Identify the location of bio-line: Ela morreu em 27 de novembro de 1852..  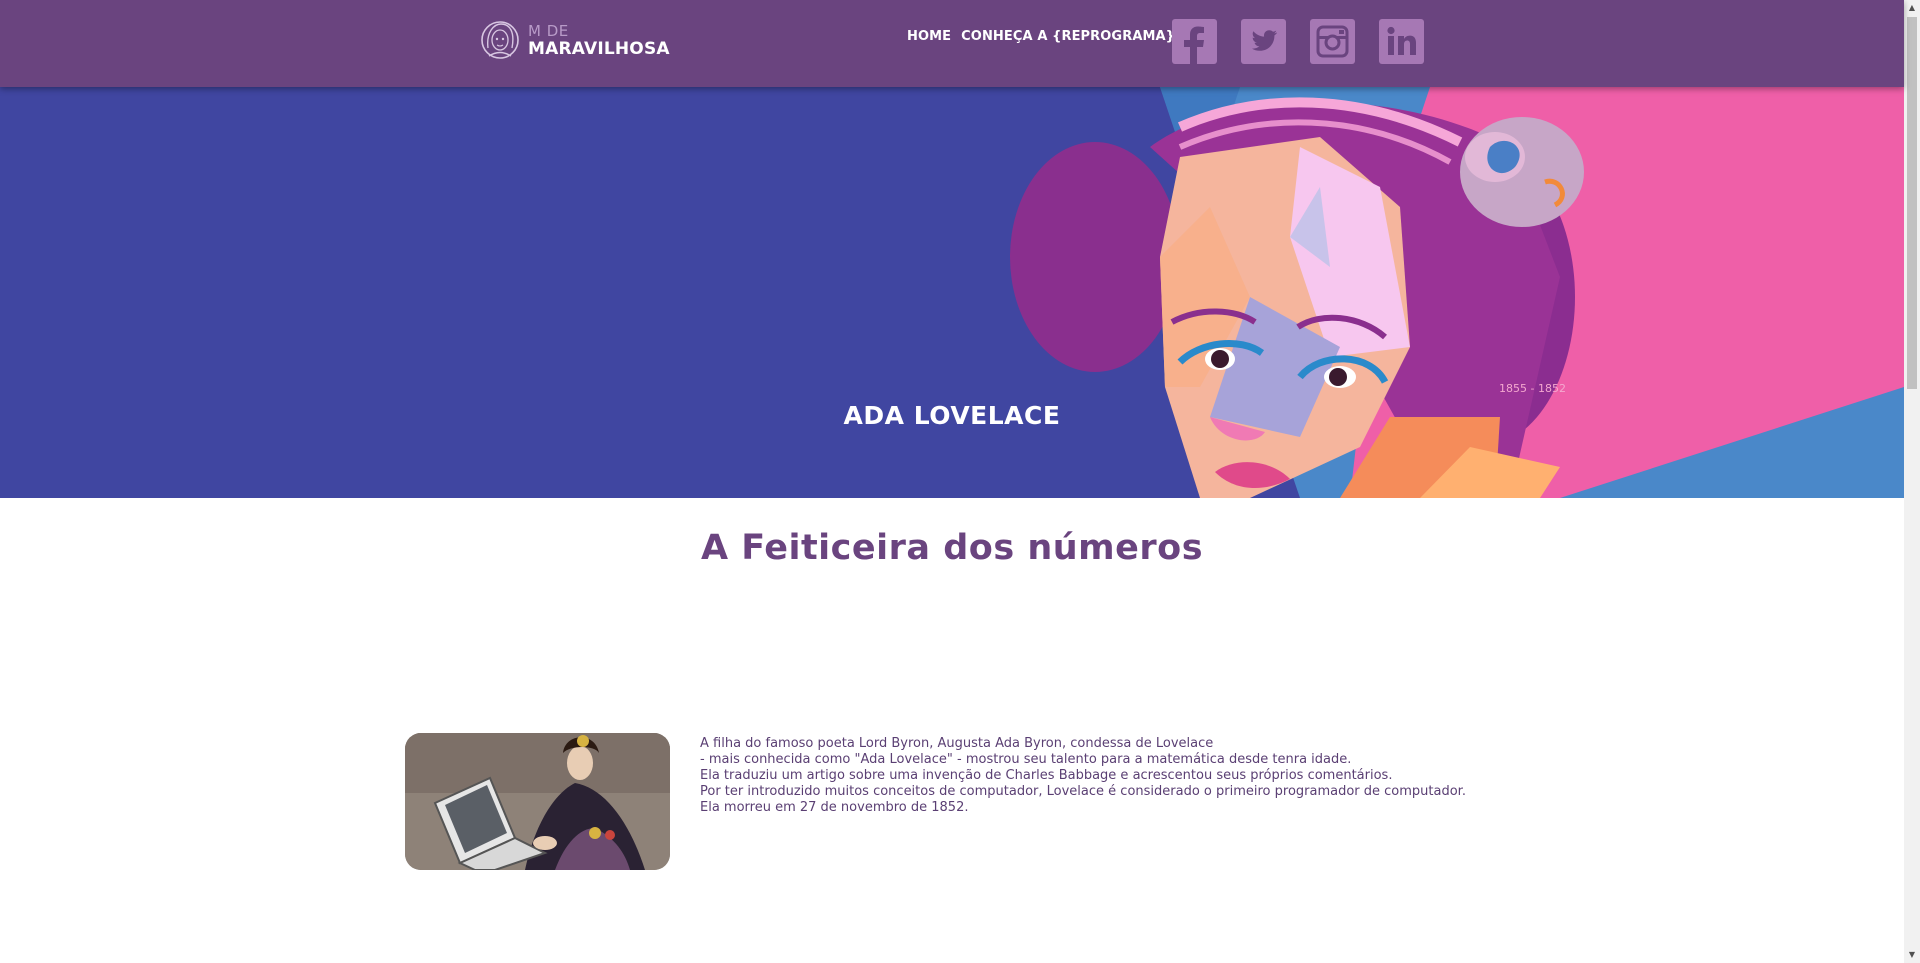
(834, 807).